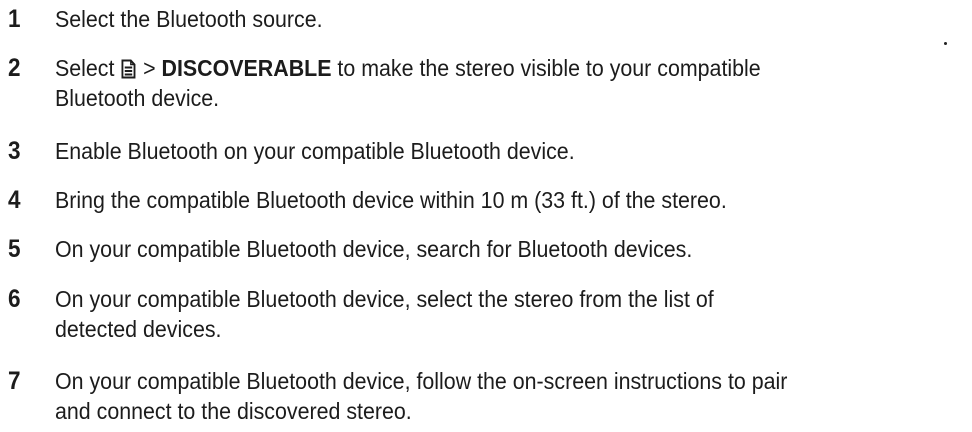 The height and width of the screenshot is (432, 972). Describe the element at coordinates (14, 200) in the screenshot. I see `step-number: 4` at that location.